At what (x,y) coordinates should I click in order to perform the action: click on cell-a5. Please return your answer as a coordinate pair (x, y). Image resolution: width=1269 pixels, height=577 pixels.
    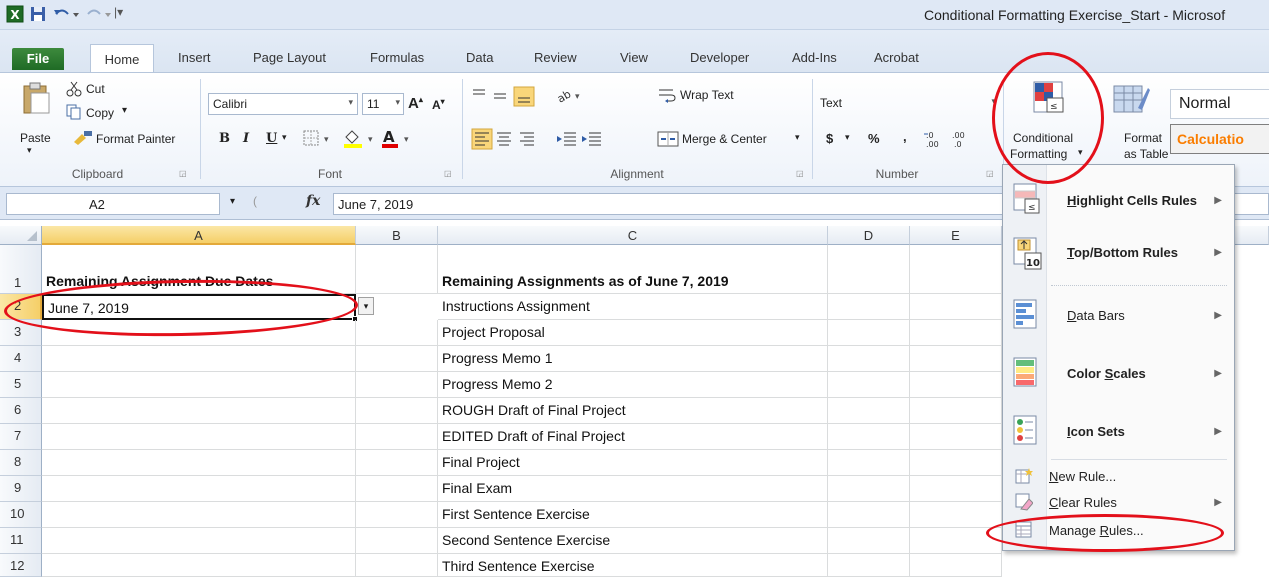
    Looking at the image, I should click on (199, 385).